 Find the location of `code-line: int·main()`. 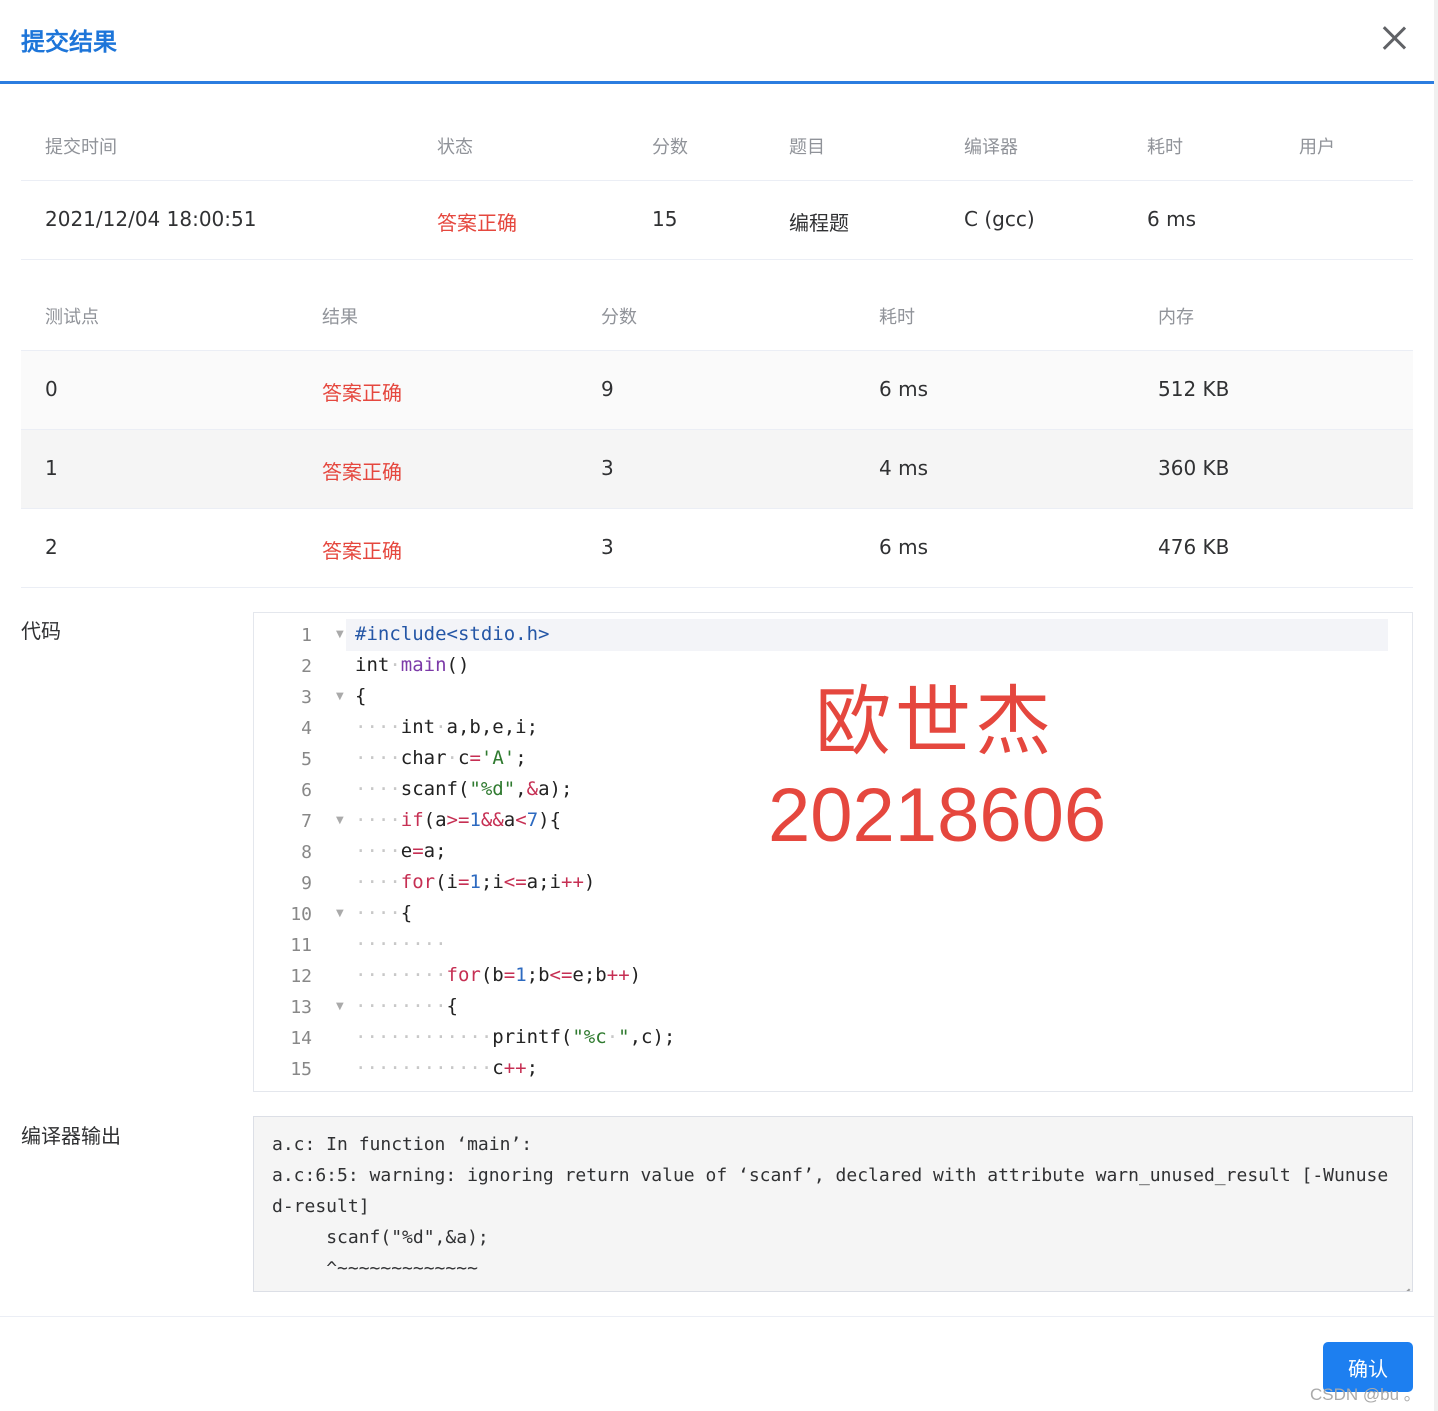

code-line: int·main() is located at coordinates (412, 665).